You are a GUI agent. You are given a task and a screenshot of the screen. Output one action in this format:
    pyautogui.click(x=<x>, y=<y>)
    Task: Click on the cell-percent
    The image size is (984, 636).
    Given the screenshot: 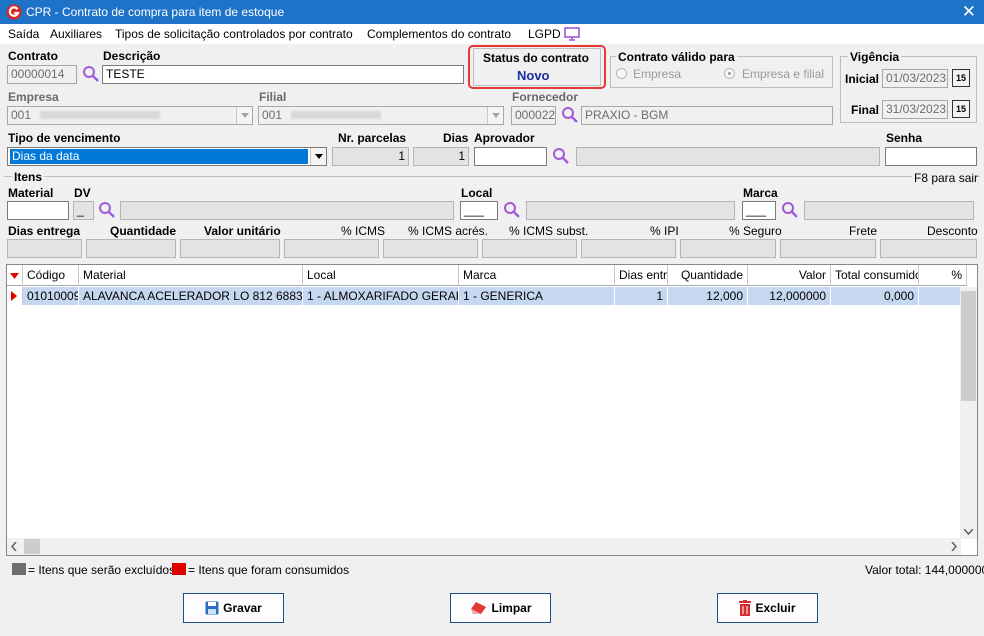 What is the action you would take?
    pyautogui.click(x=942, y=296)
    